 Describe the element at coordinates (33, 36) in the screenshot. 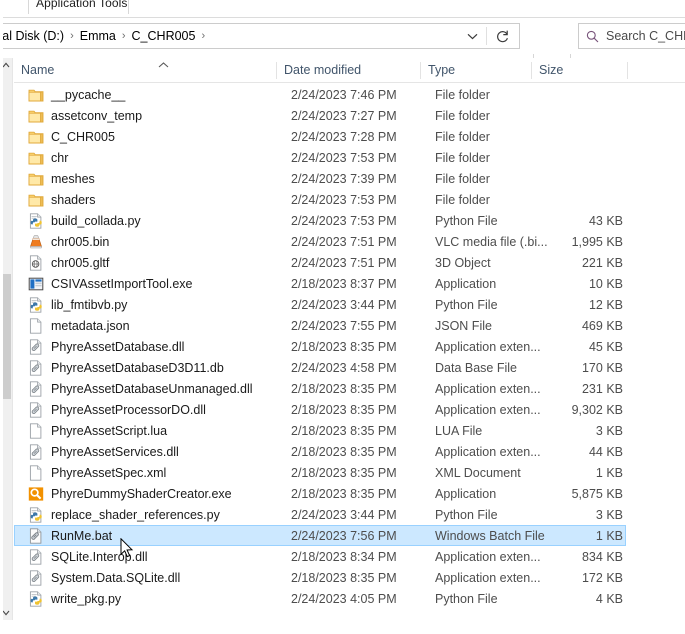

I see `breadcrumb-item-drive: cal Disk (D:)` at that location.